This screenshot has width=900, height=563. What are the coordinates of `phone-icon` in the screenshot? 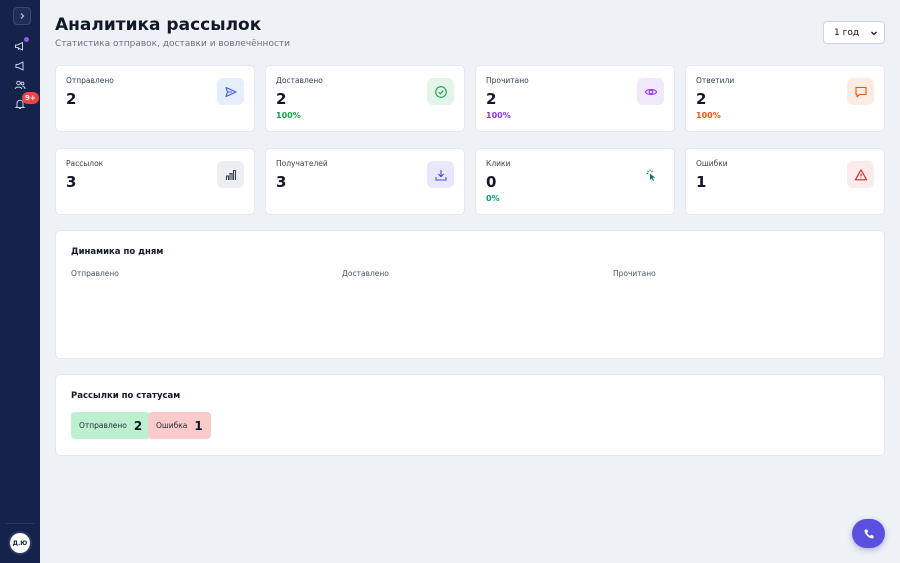 It's located at (868, 534).